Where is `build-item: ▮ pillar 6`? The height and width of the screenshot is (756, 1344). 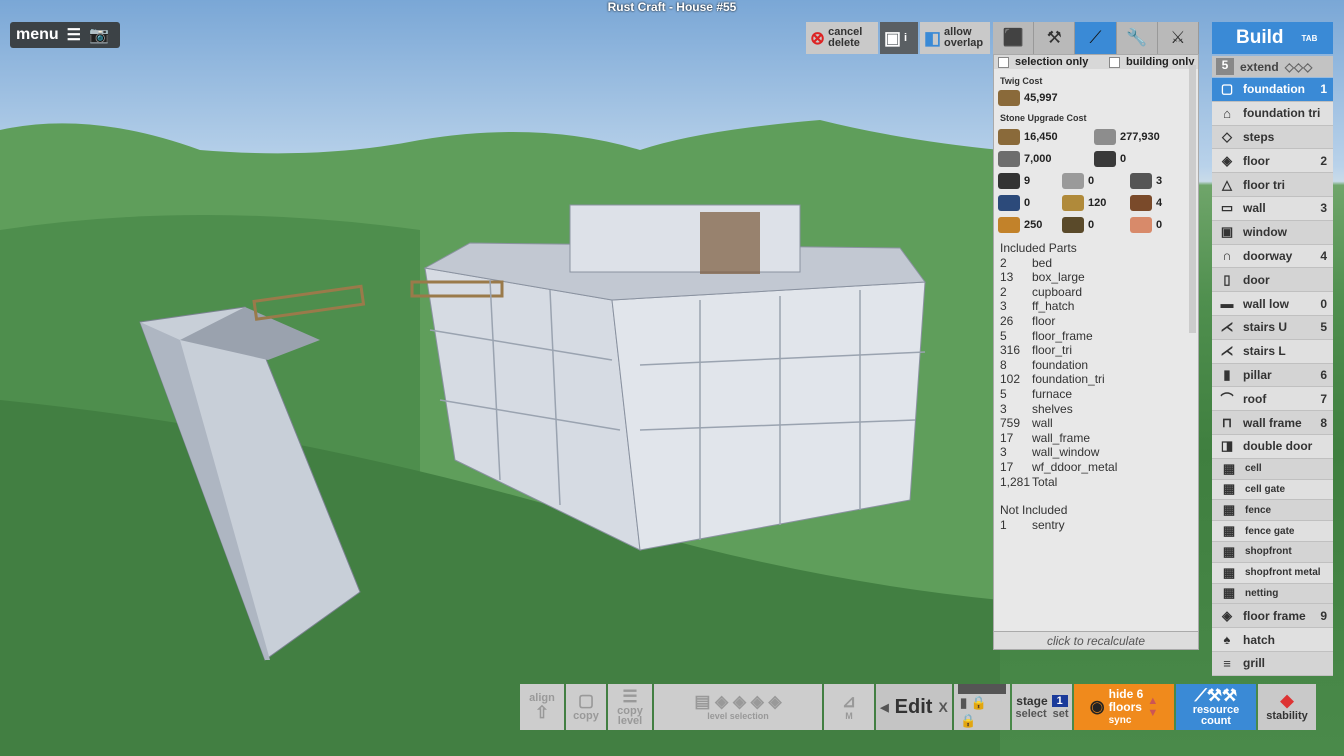 build-item: ▮ pillar 6 is located at coordinates (1272, 375).